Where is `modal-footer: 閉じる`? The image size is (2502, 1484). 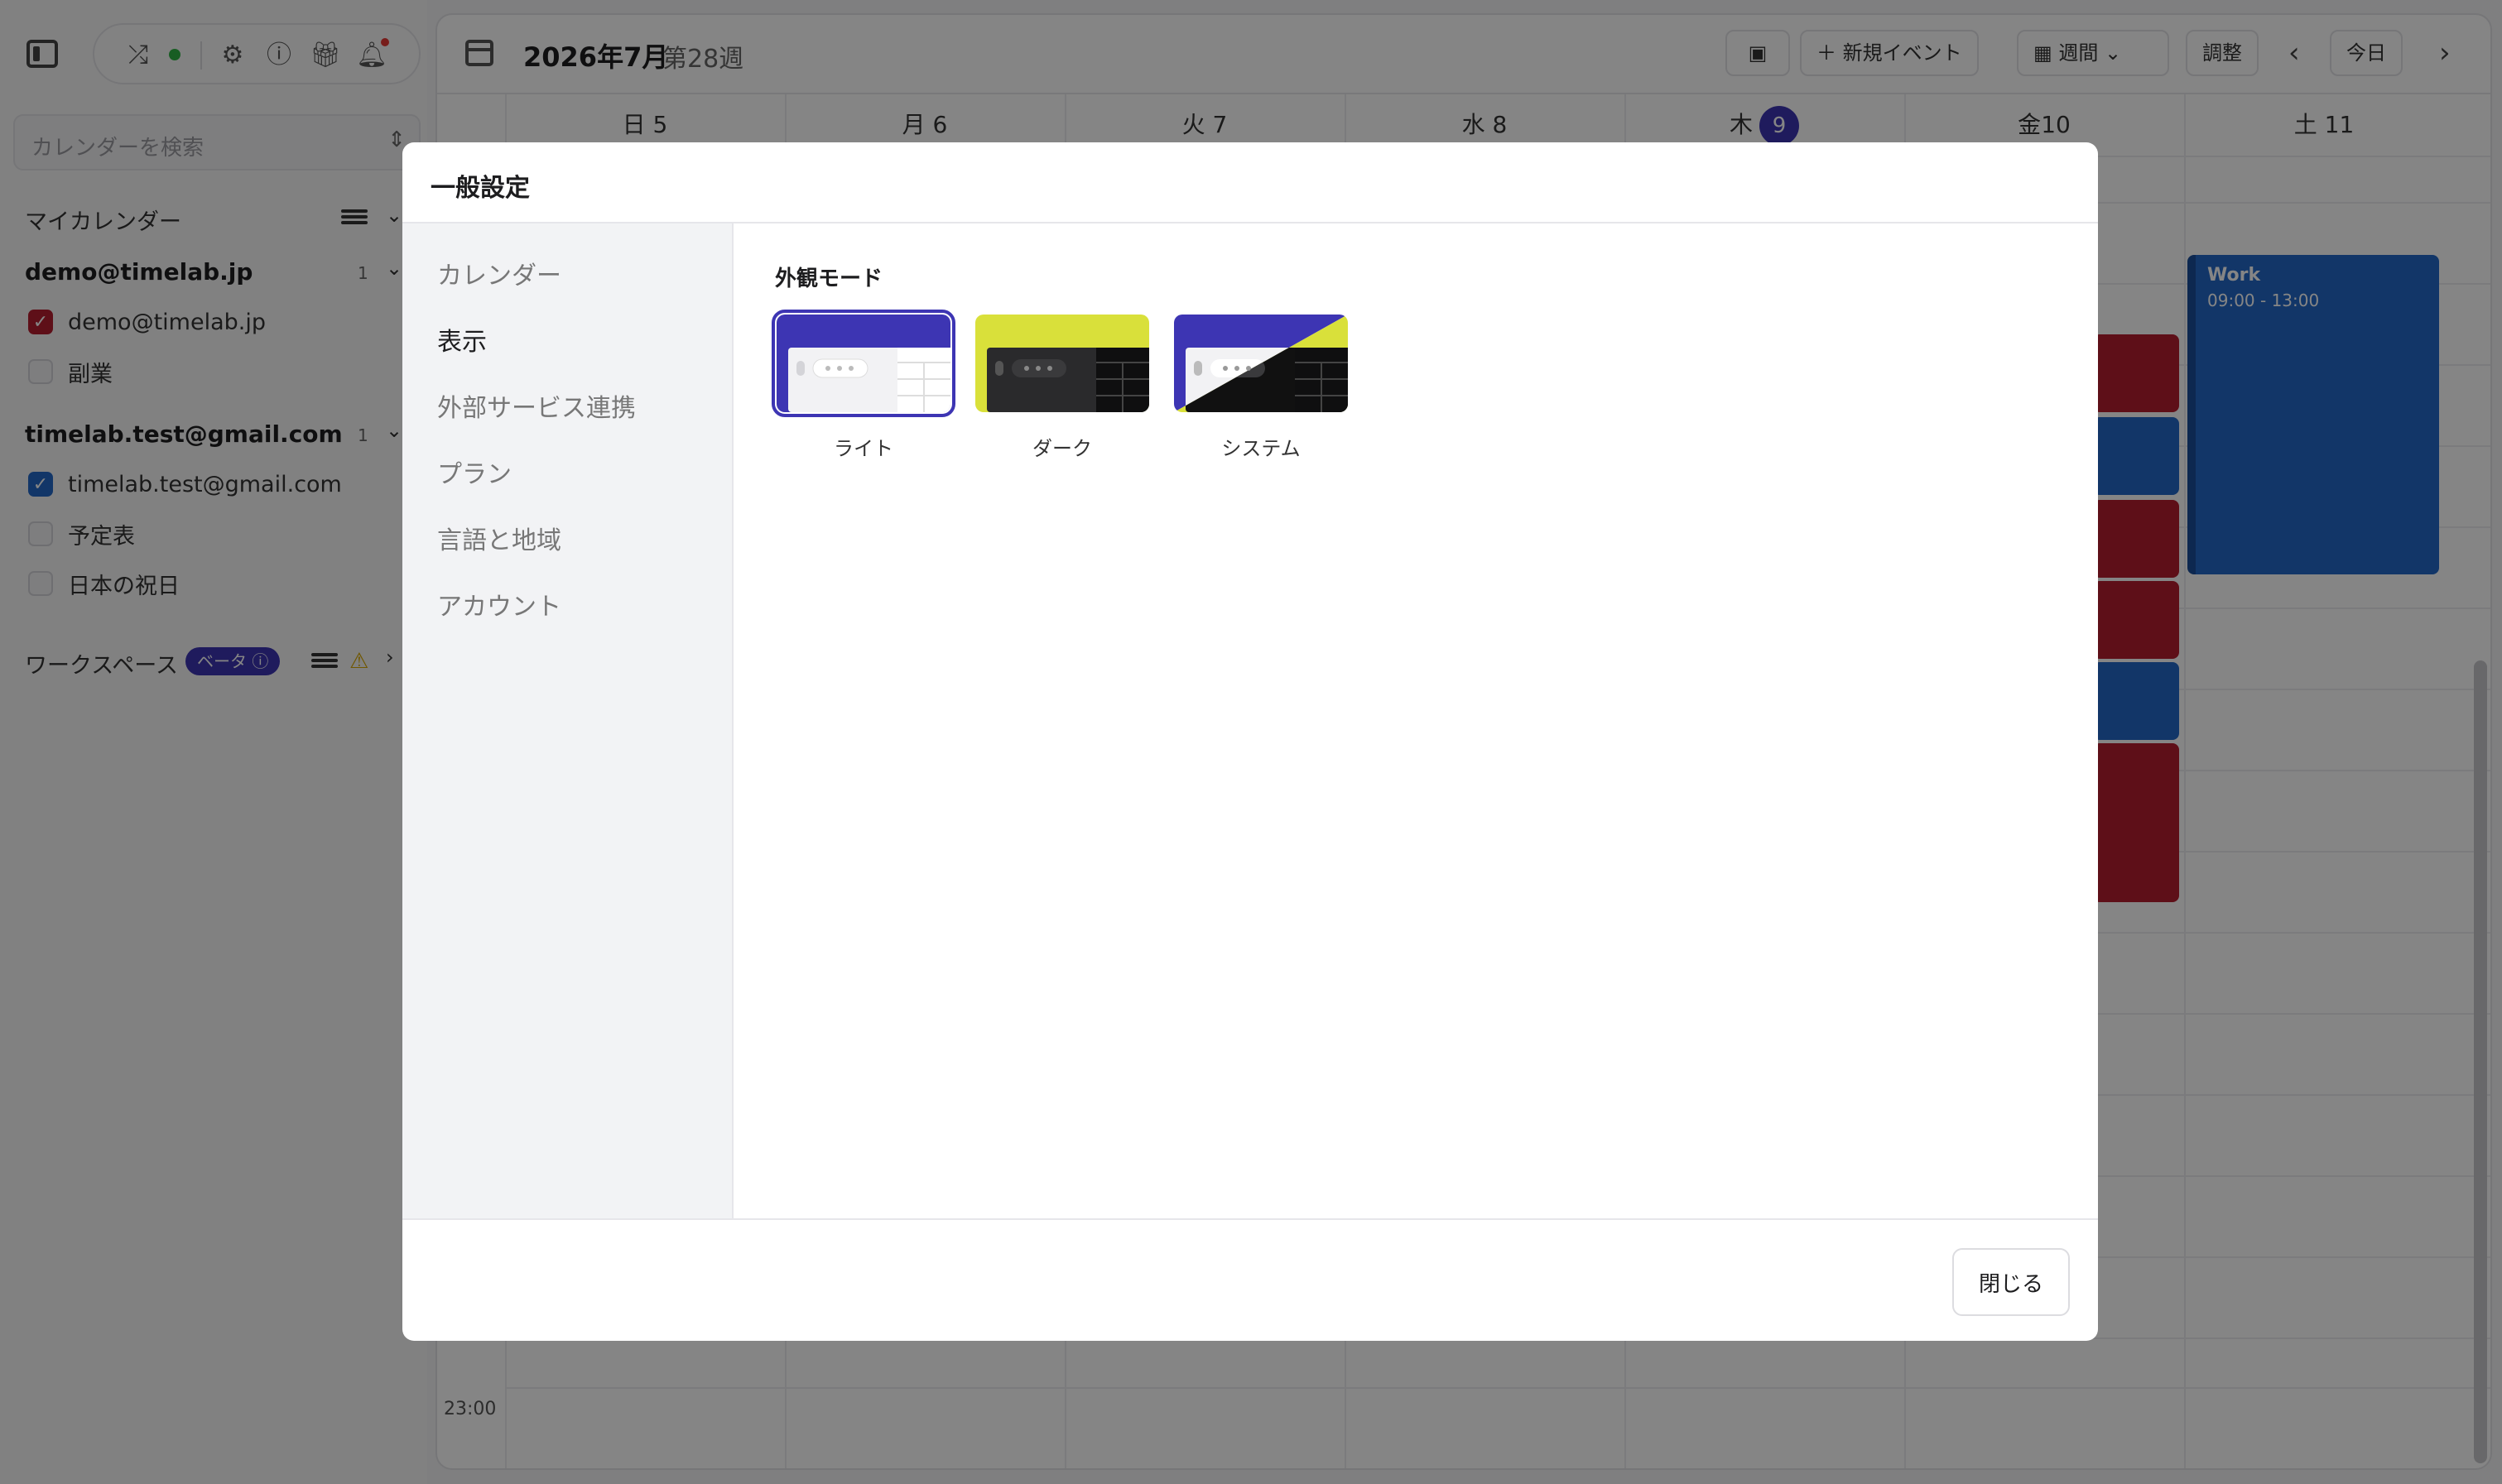 modal-footer: 閉じる is located at coordinates (1250, 1279).